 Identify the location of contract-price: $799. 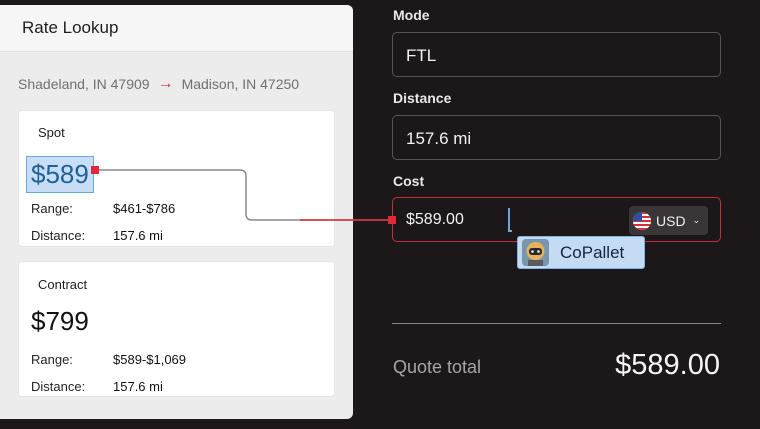
(60, 321).